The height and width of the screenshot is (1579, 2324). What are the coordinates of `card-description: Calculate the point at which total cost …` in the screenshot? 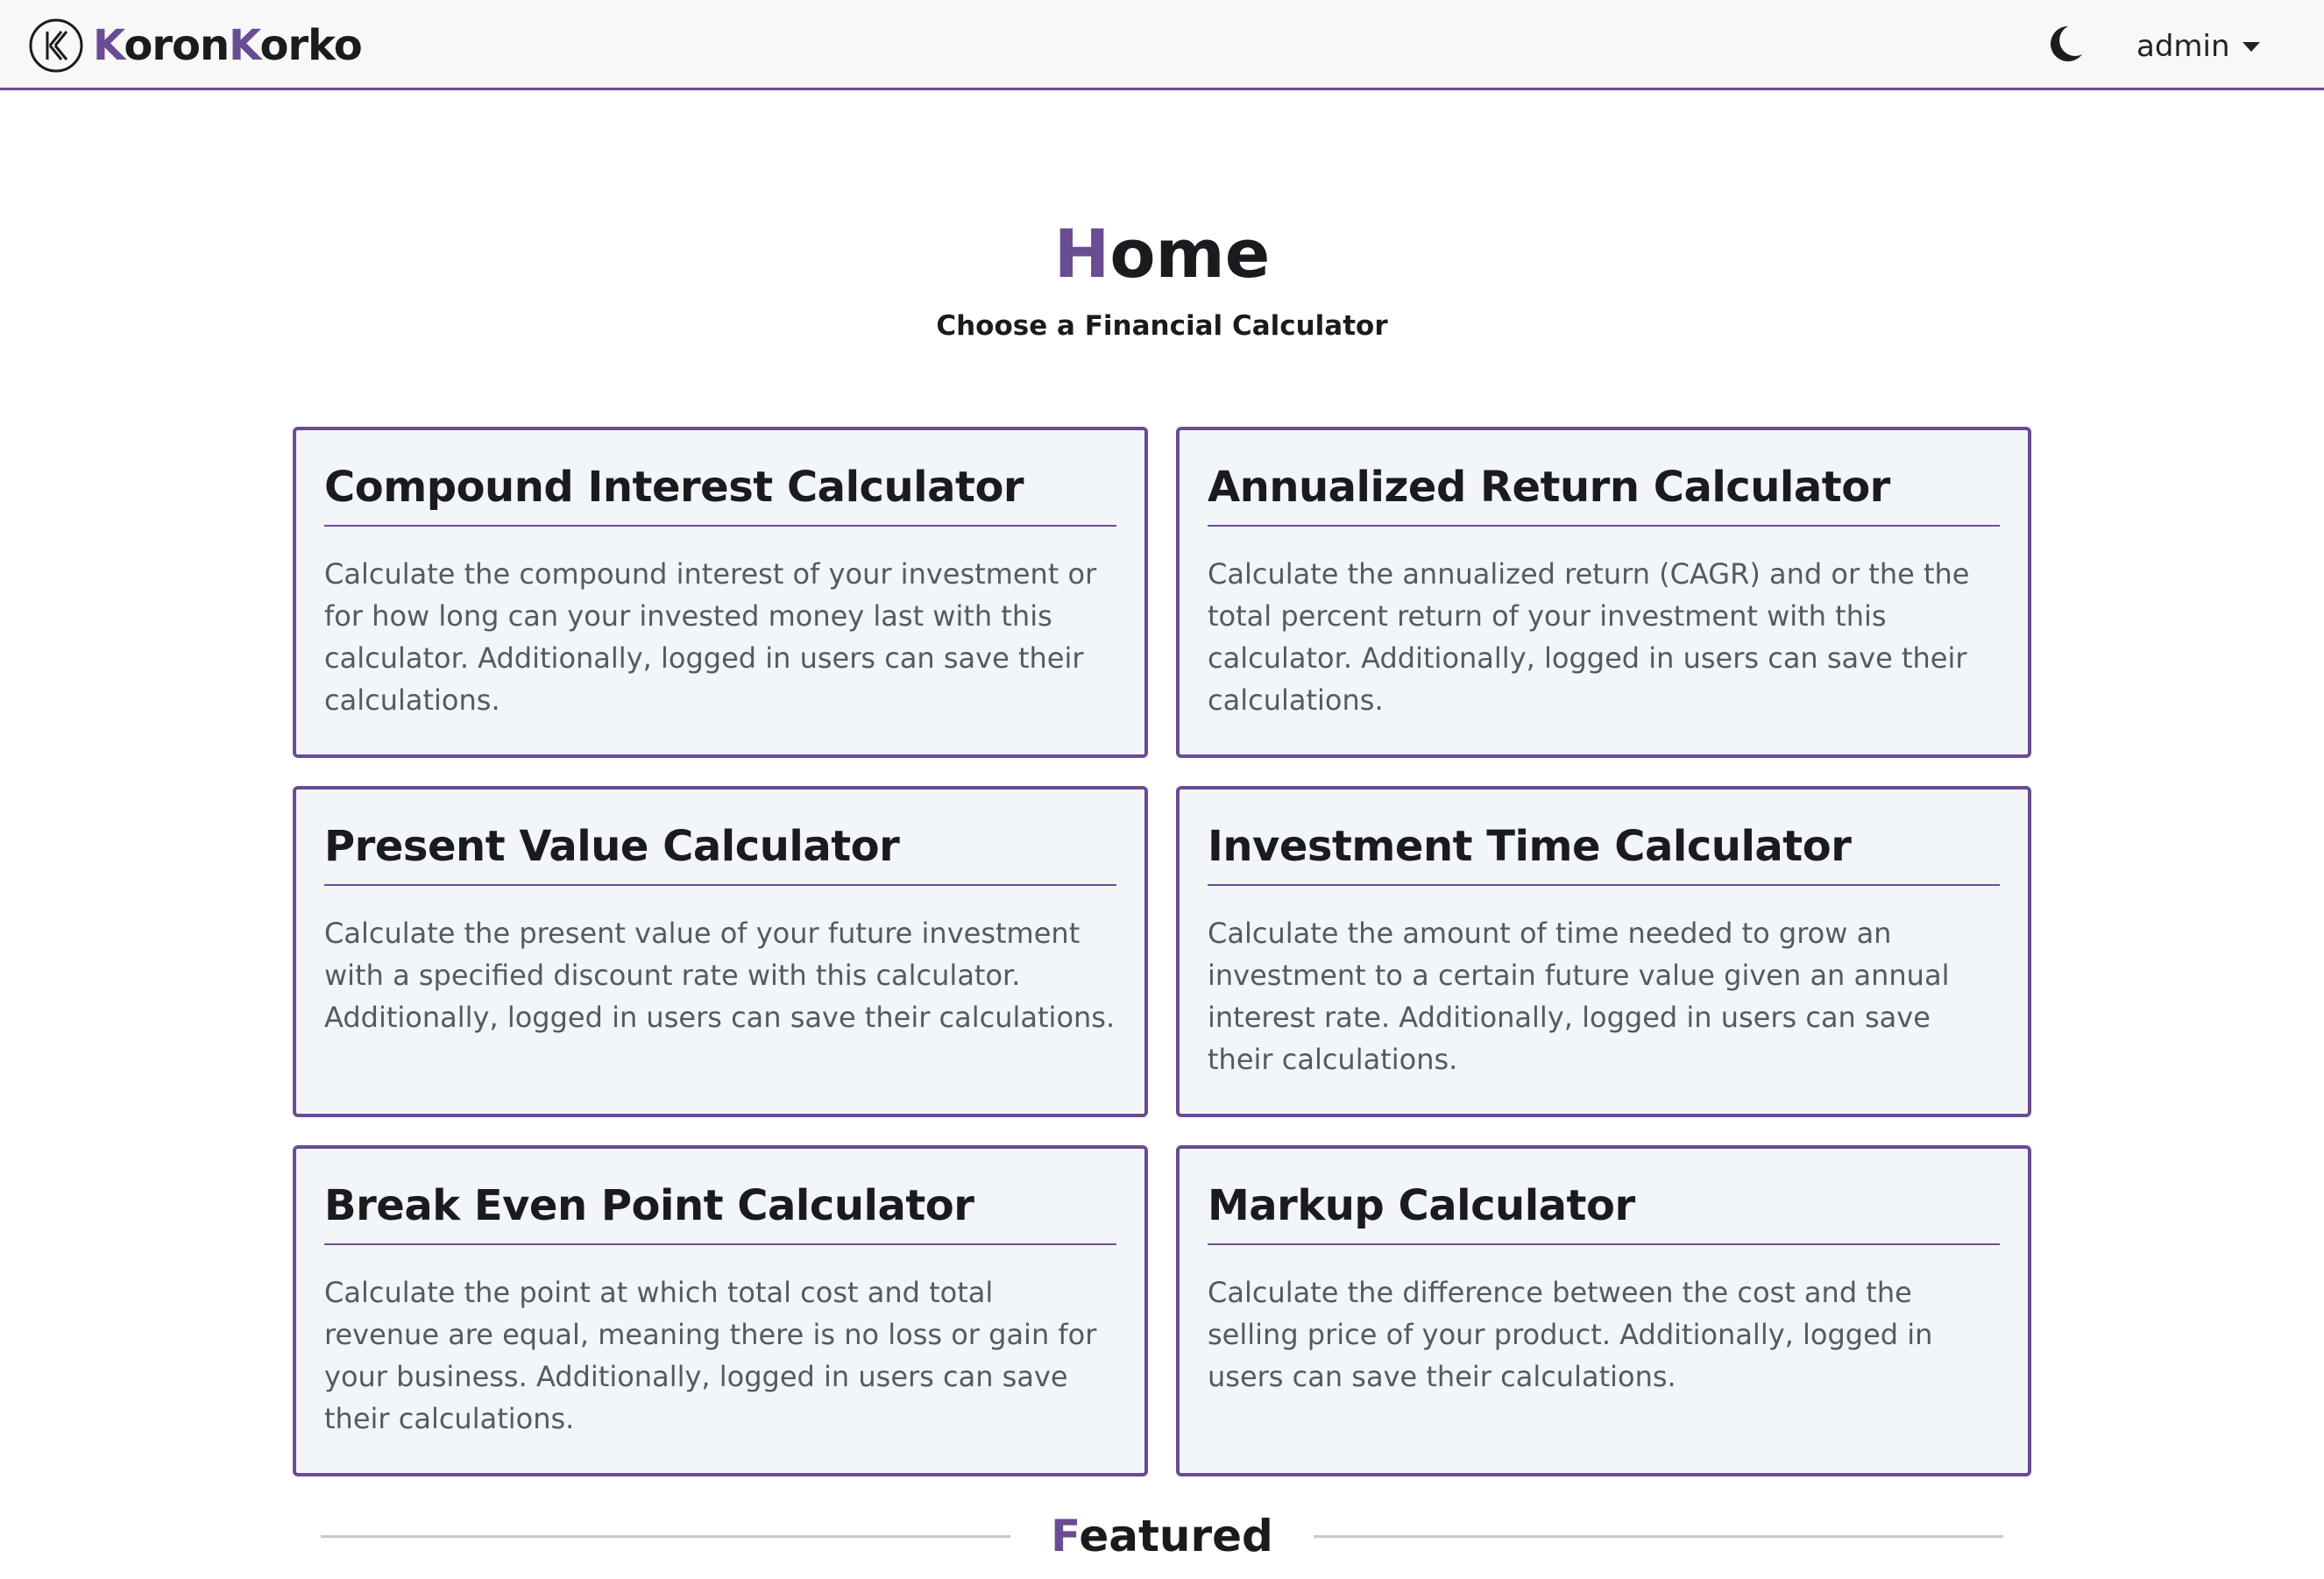 It's located at (710, 1355).